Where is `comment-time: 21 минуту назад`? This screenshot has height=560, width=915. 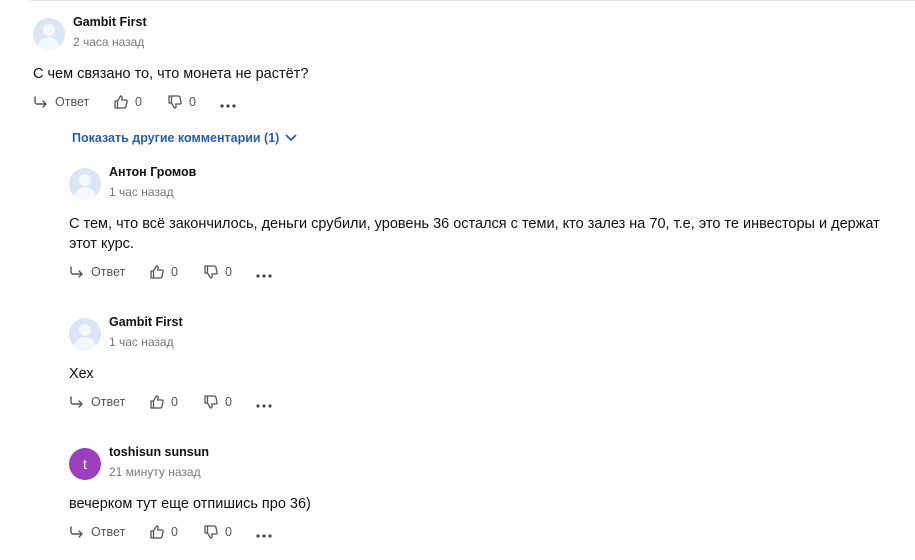 comment-time: 21 минуту назад is located at coordinates (155, 472).